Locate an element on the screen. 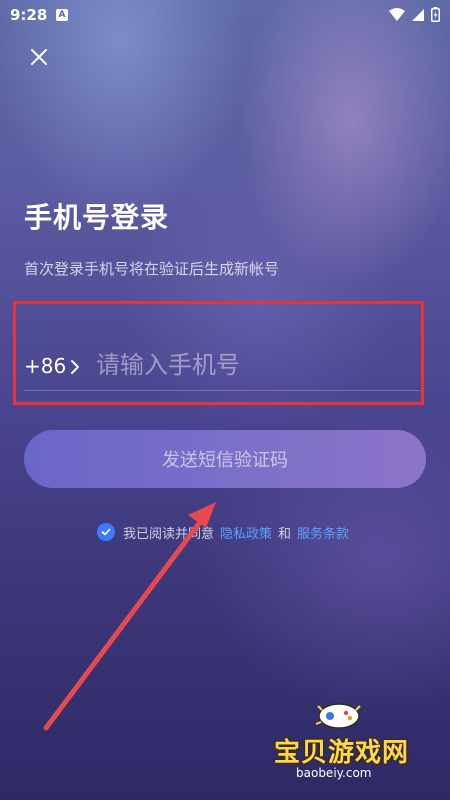  watermark-name: 宝贝游戏网 is located at coordinates (342, 753).